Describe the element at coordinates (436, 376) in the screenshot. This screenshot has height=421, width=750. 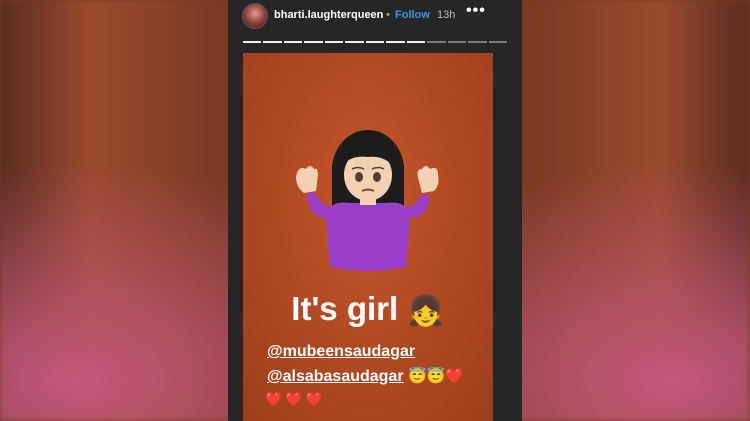
I see `emoji-suffix: 😇😇❤️` at that location.